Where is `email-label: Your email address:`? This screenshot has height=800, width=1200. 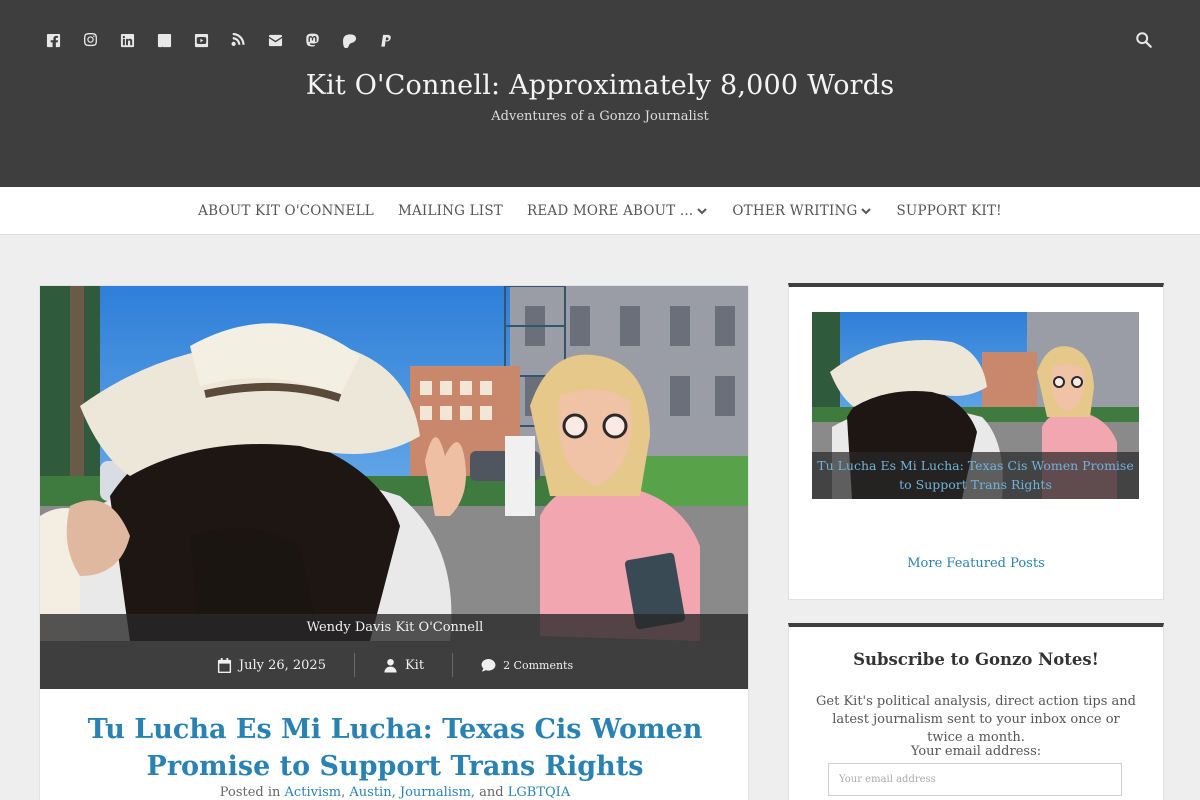 email-label: Your email address: is located at coordinates (976, 751).